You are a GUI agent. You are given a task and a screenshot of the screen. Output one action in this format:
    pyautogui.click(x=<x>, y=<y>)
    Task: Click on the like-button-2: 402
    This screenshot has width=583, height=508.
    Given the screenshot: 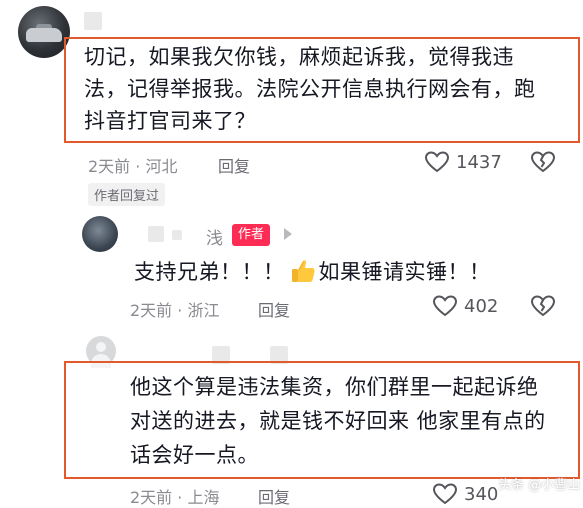 What is the action you would take?
    pyautogui.click(x=465, y=306)
    